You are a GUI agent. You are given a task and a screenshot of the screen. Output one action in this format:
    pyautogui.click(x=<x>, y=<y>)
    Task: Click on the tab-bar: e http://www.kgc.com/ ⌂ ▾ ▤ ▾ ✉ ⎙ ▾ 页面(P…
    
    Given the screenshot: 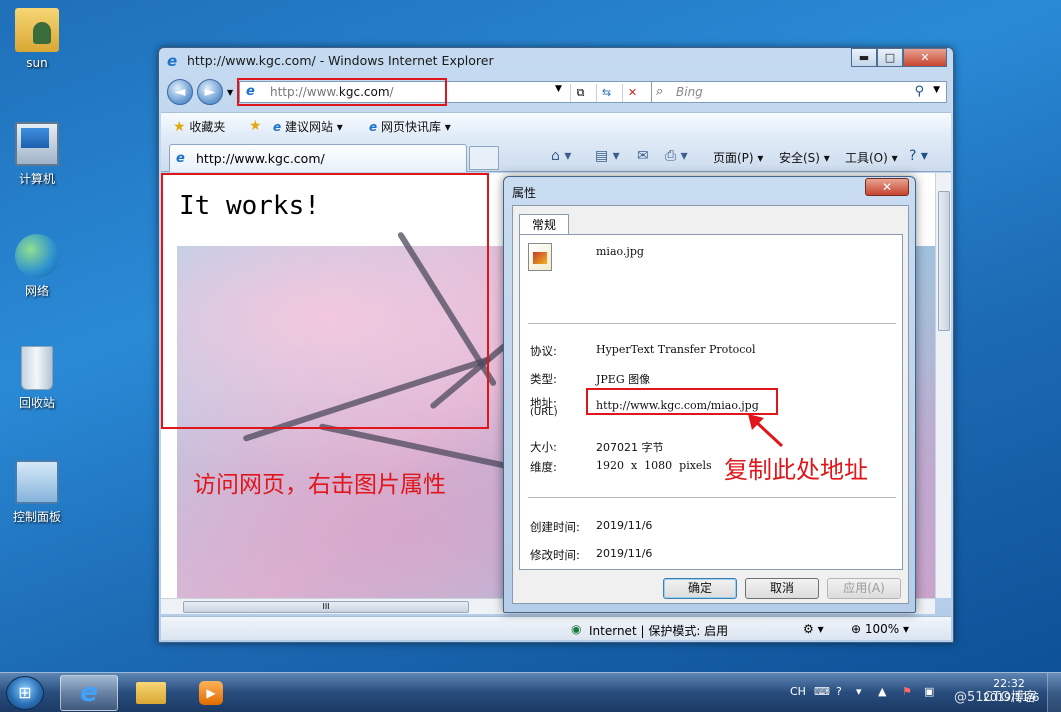 What is the action you would take?
    pyautogui.click(x=556, y=156)
    